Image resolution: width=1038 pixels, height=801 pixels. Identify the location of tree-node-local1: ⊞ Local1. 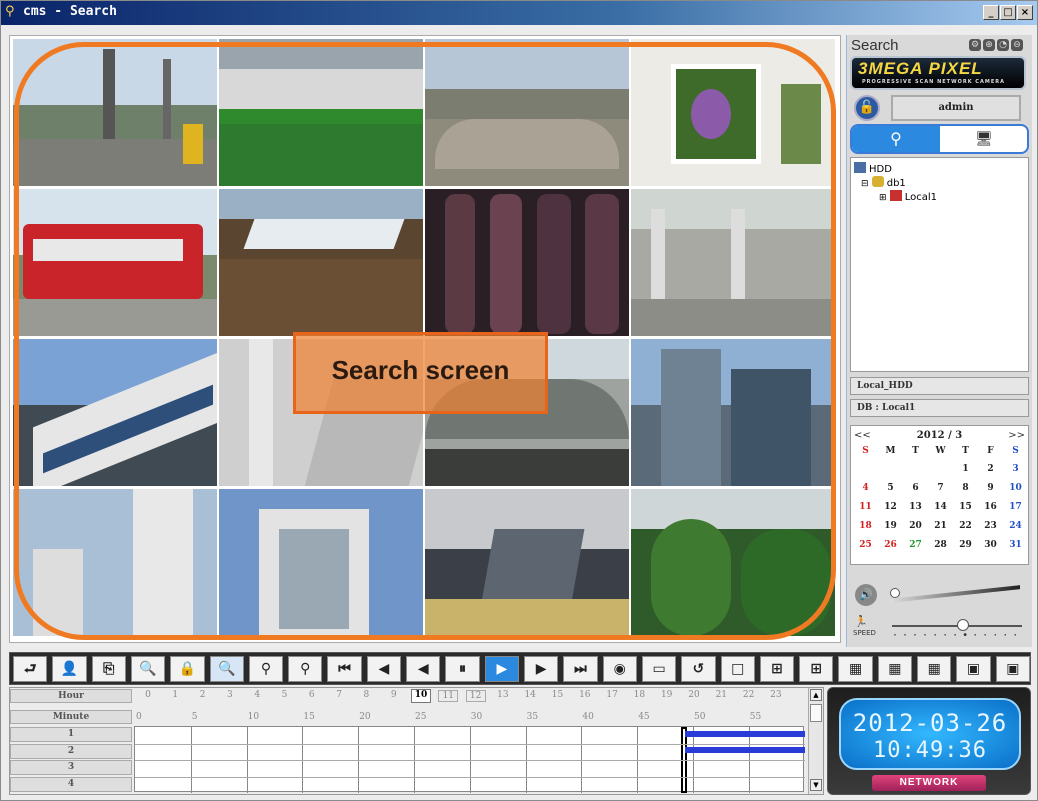
(908, 196).